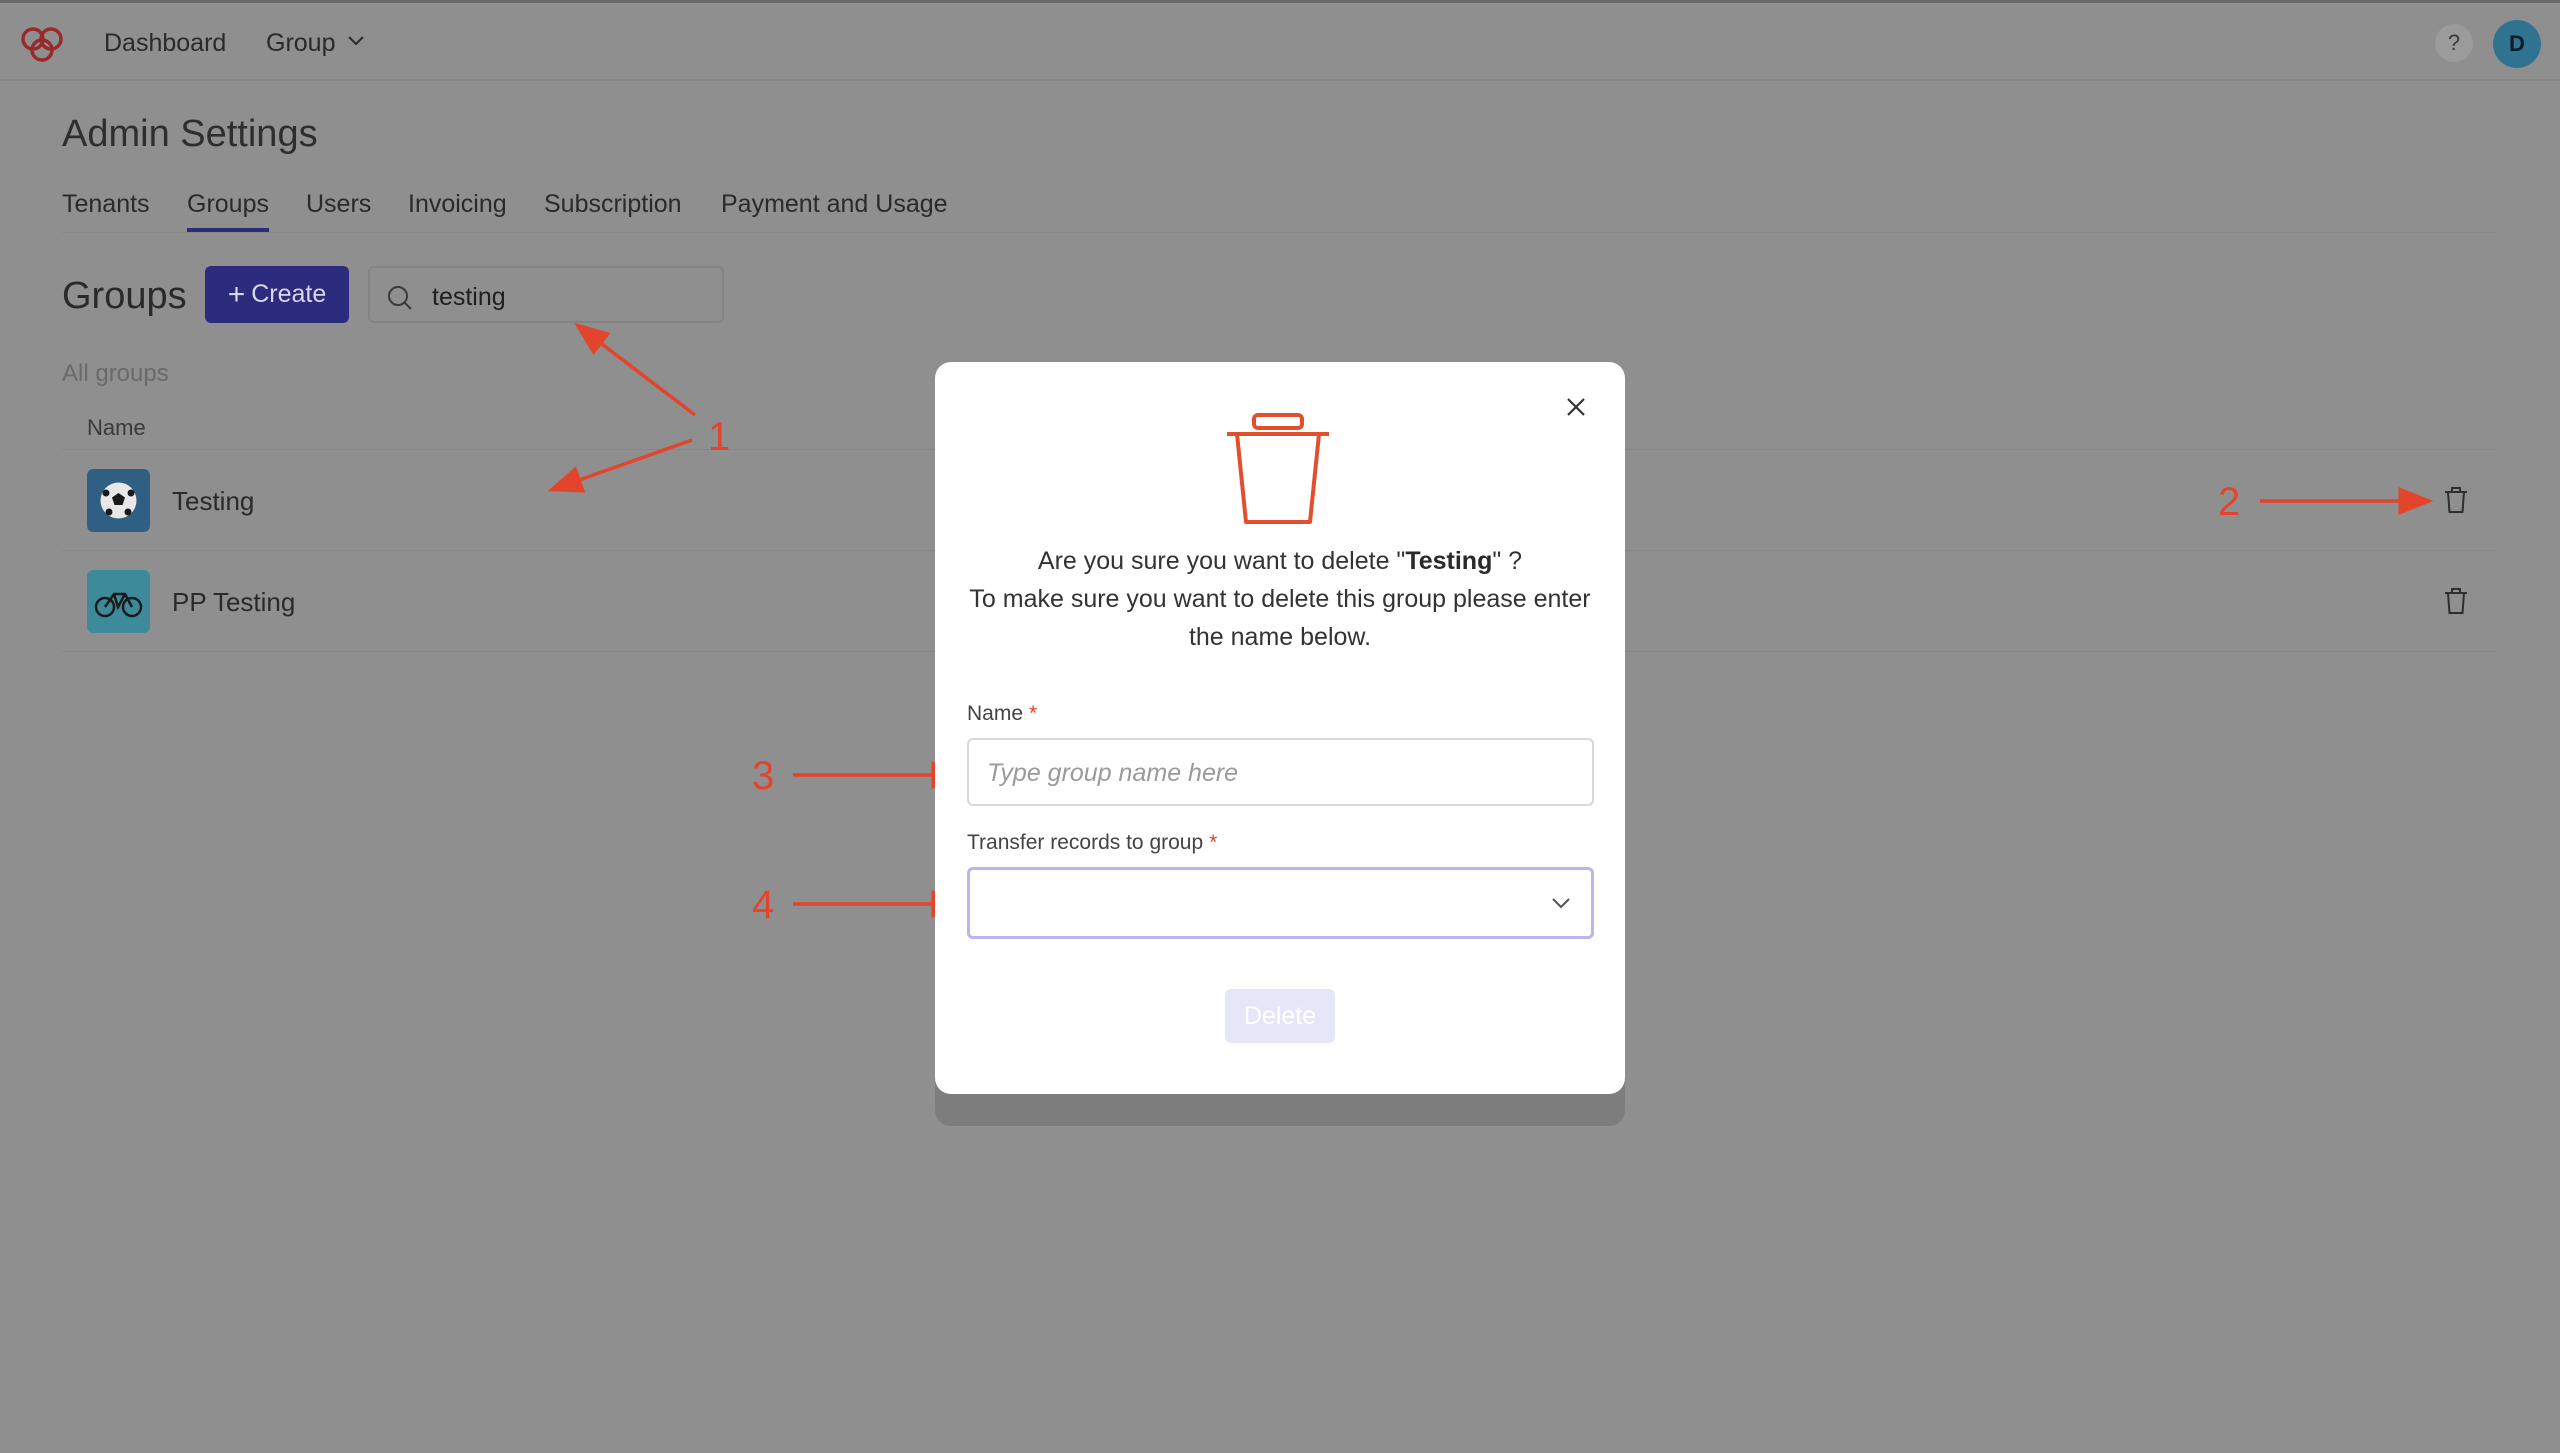 The image size is (2560, 1453). What do you see at coordinates (190, 134) in the screenshot?
I see `page-title: Admin Settings` at bounding box center [190, 134].